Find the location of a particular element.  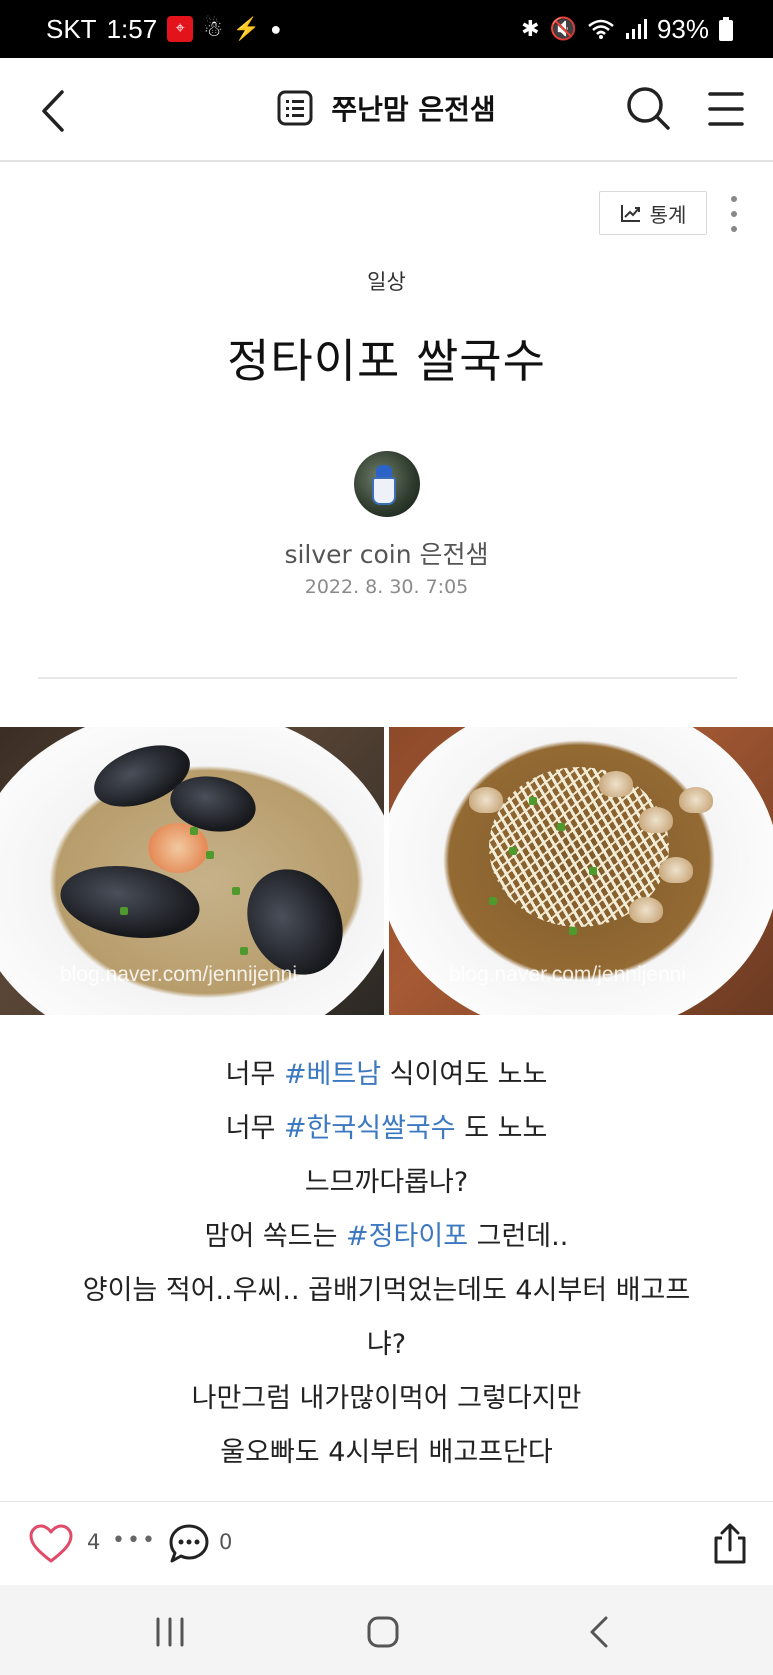

bluetooth-icon: ✱ is located at coordinates (530, 28).